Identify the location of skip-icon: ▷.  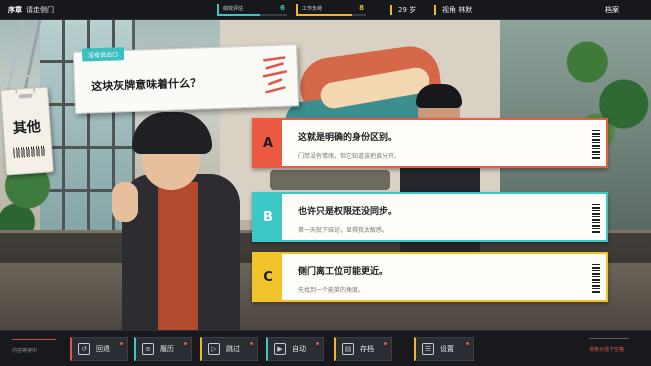
(214, 349).